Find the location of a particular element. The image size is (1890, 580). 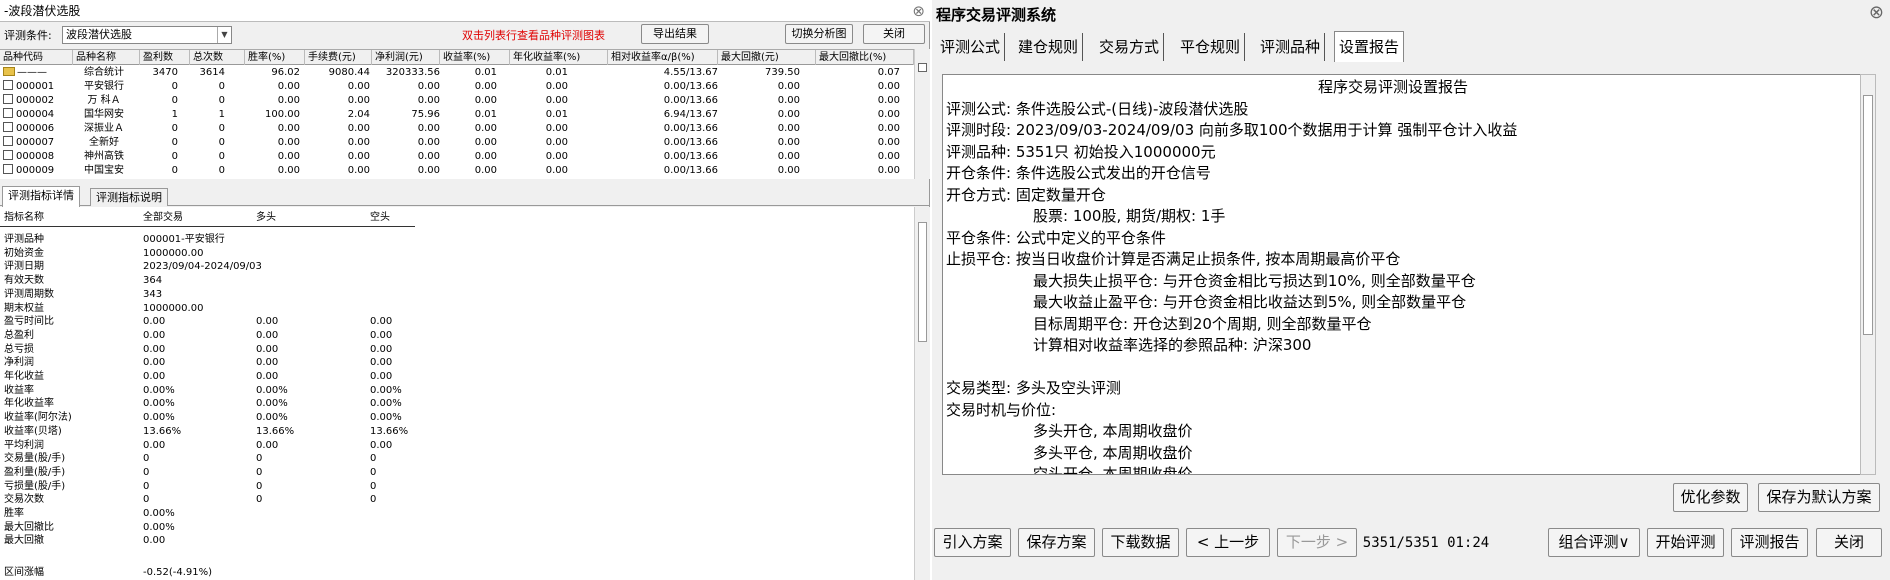

stats-row: 收益率 0.00% 0.00% 0.00% is located at coordinates (250, 390).